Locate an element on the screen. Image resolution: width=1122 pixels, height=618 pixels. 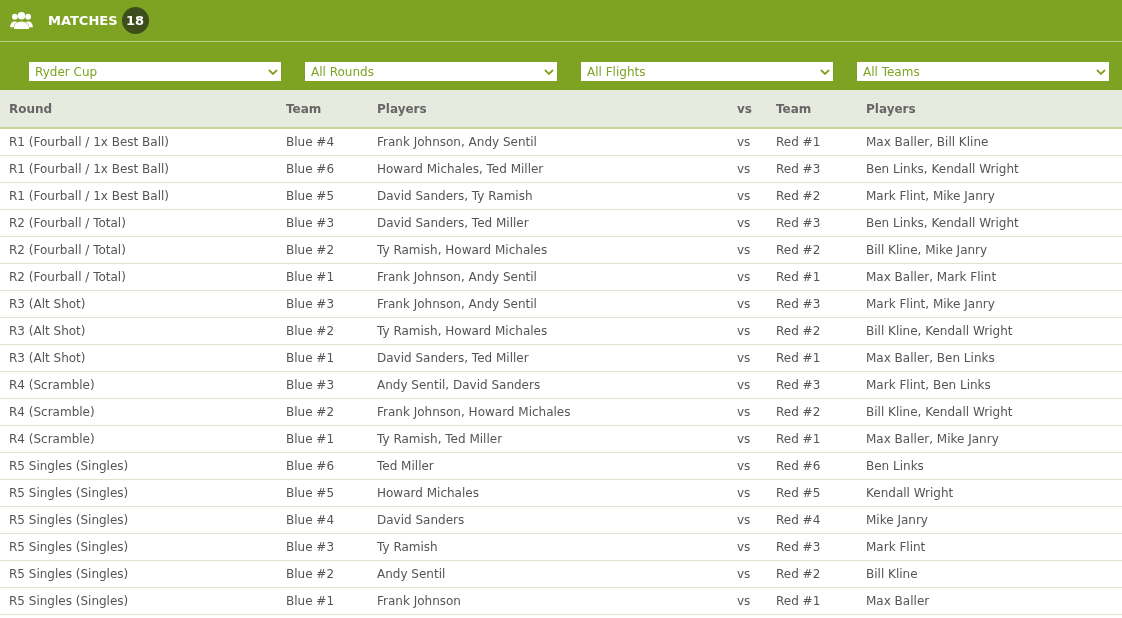
people-icon is located at coordinates (21, 20).